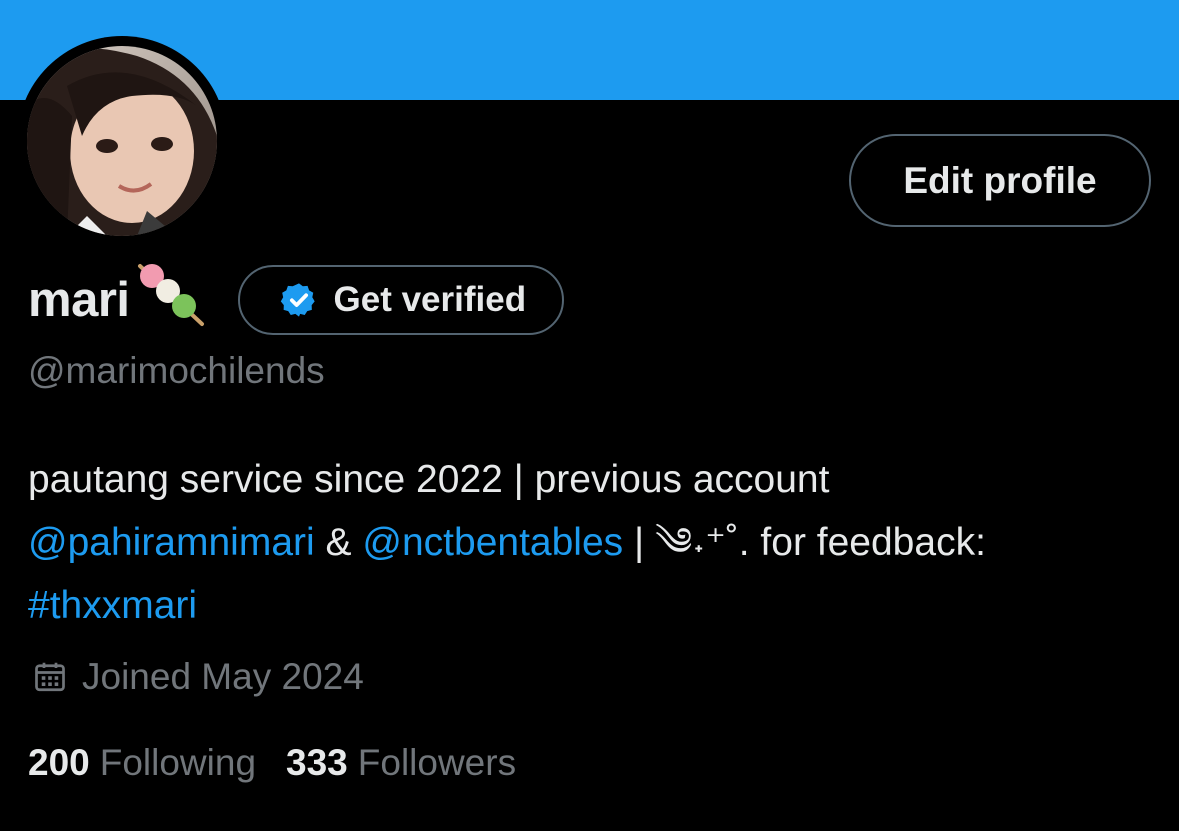 This screenshot has height=831, width=1179. Describe the element at coordinates (437, 762) in the screenshot. I see `followers-label: Followers` at that location.